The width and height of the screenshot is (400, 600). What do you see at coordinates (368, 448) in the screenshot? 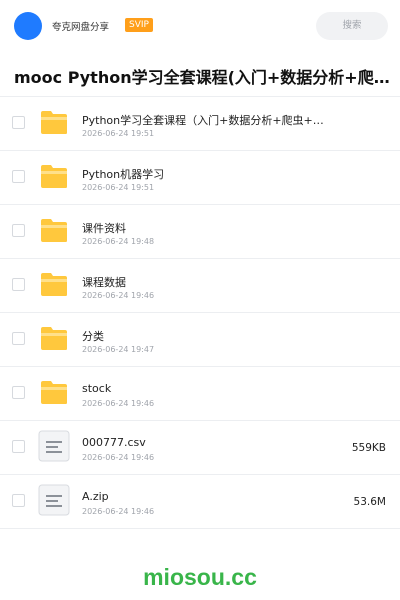
I see `file-size: 559KB` at bounding box center [368, 448].